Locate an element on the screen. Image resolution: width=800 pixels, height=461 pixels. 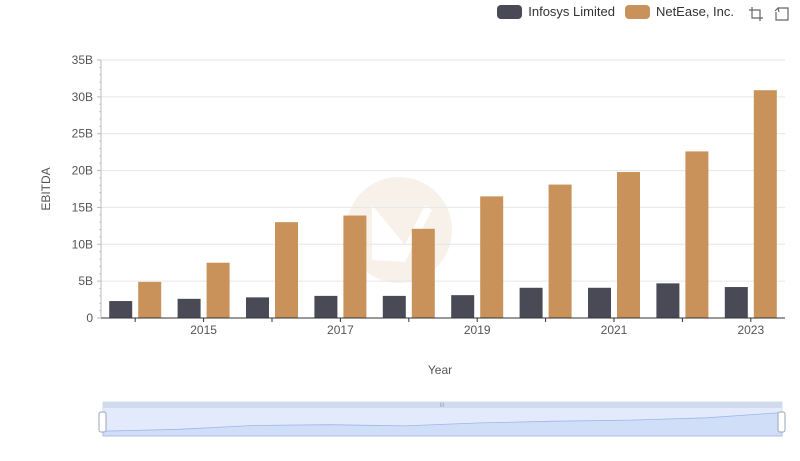
legend-item-infosys: Infosys Limited is located at coordinates (556, 11).